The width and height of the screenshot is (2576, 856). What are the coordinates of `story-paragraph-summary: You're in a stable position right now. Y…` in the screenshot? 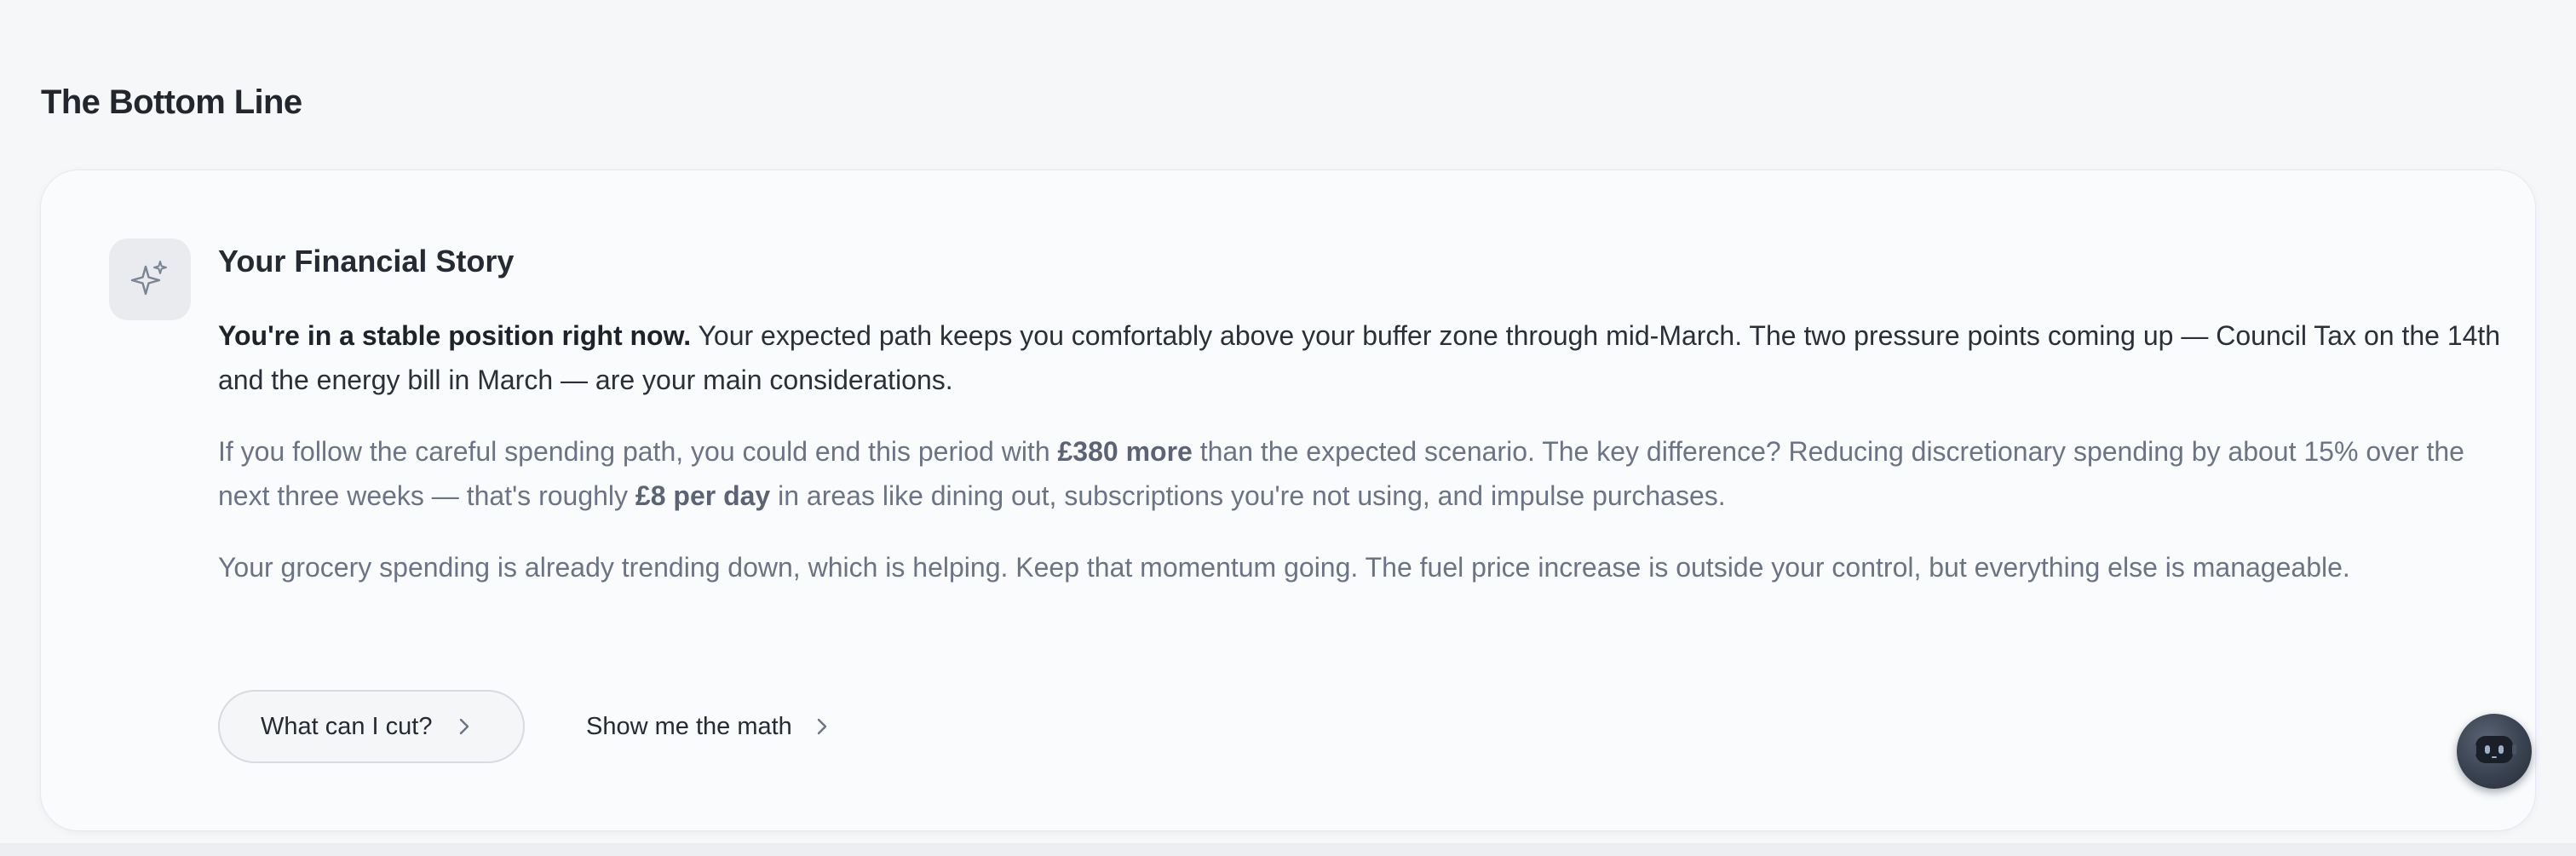 It's located at (1359, 357).